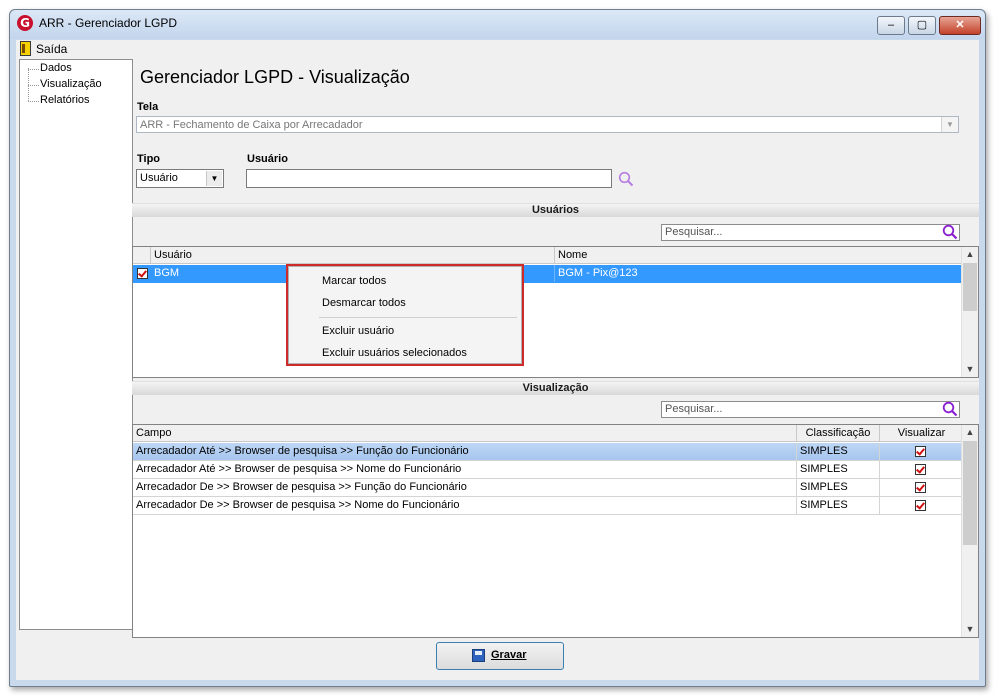 Image resolution: width=996 pixels, height=696 pixels. Describe the element at coordinates (497, 24) in the screenshot. I see `title-bar: G ARR - Gerenciador LGPD ‒ ▢ ✕` at that location.